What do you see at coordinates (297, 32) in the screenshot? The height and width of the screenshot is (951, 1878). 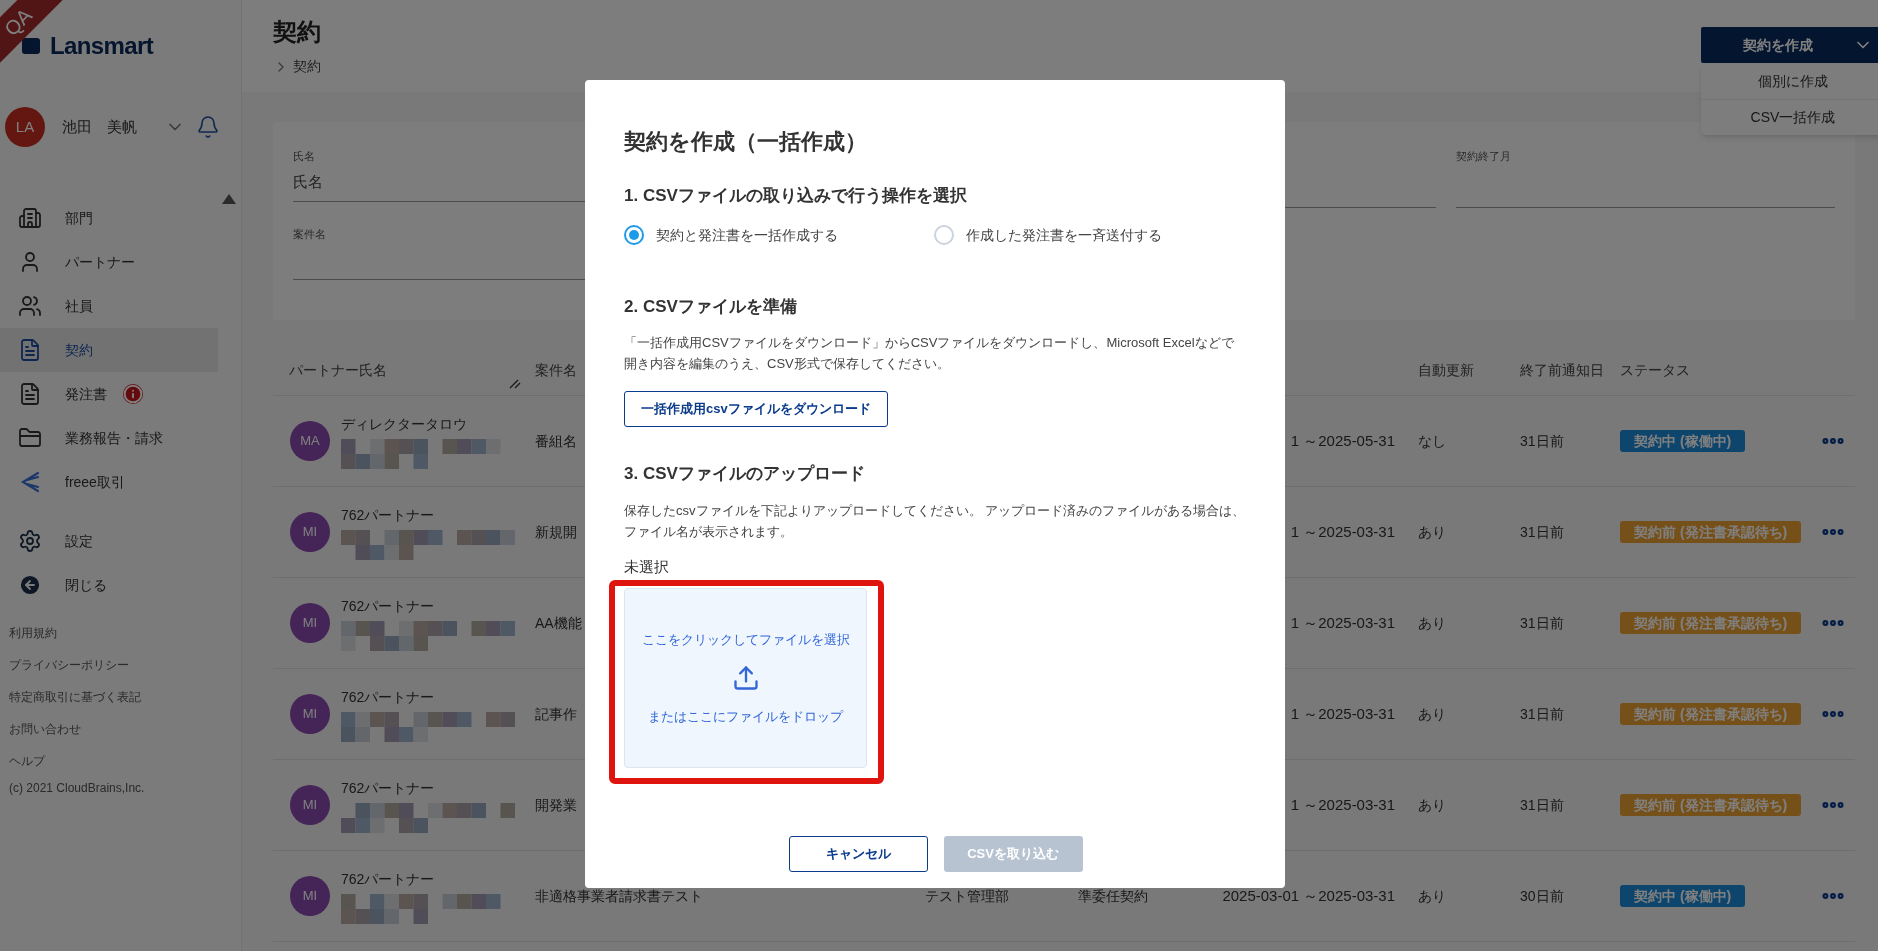 I see `page-title: 契約` at bounding box center [297, 32].